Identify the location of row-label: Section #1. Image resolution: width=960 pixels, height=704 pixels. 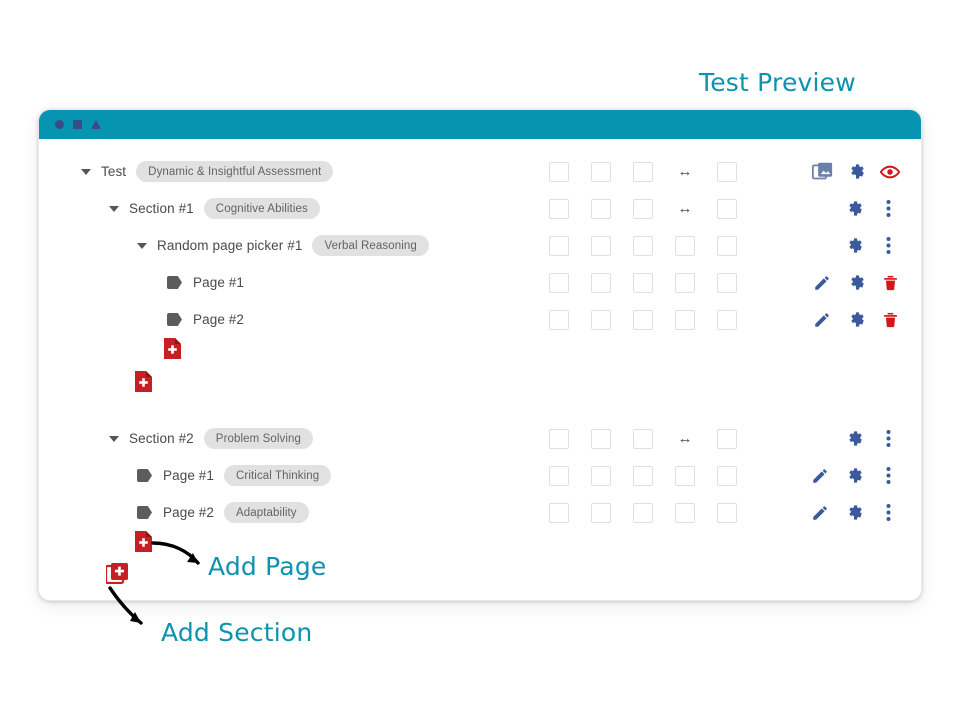
(161, 208).